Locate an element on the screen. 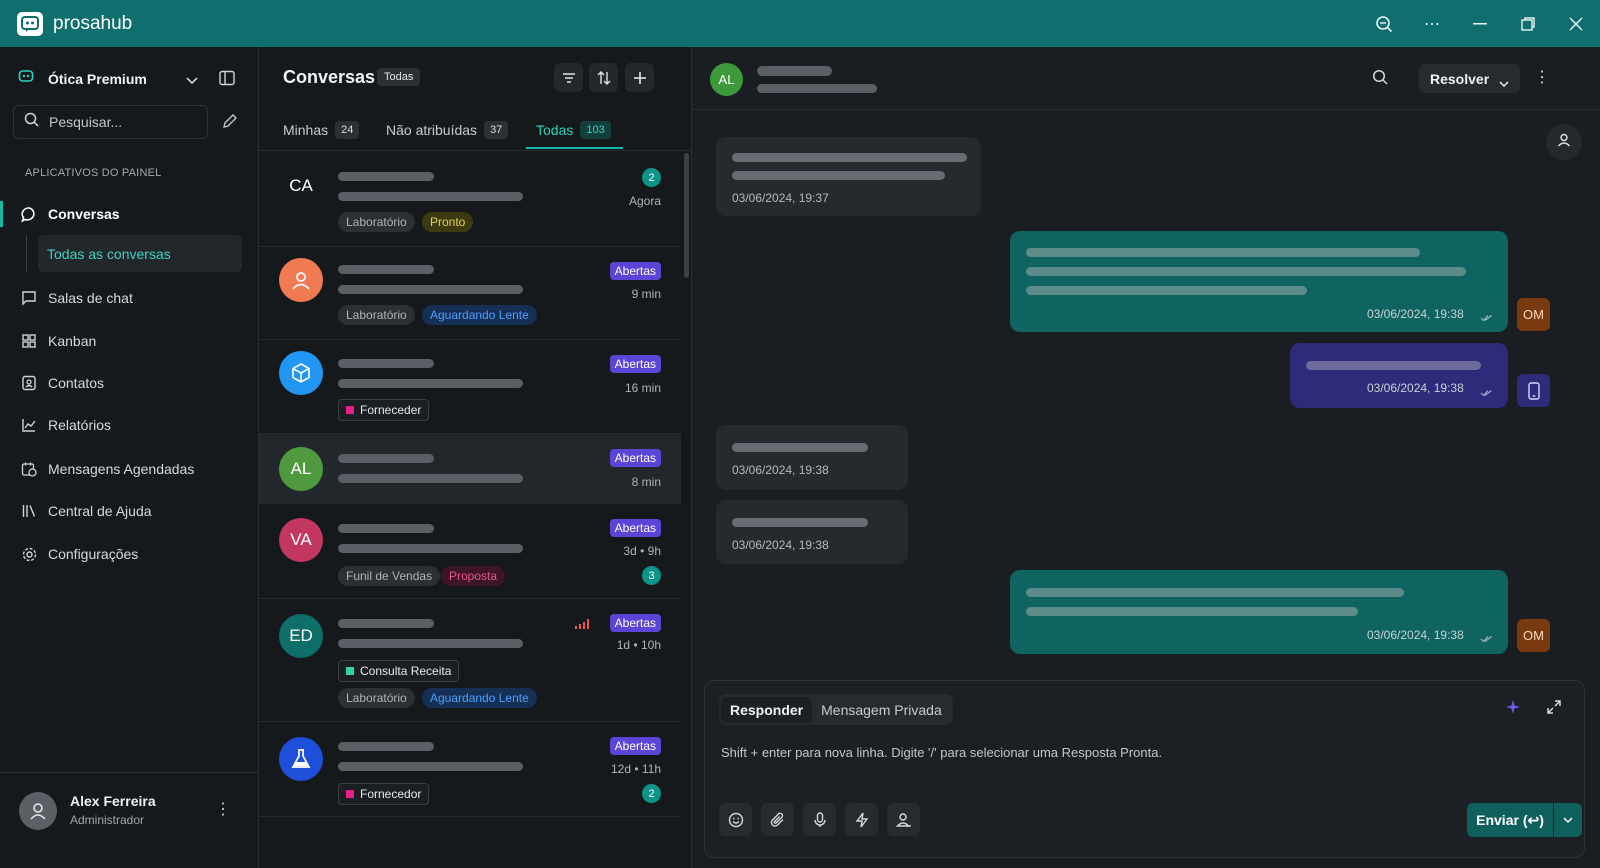 The width and height of the screenshot is (1600, 868). attachment-icon is located at coordinates (777, 819).